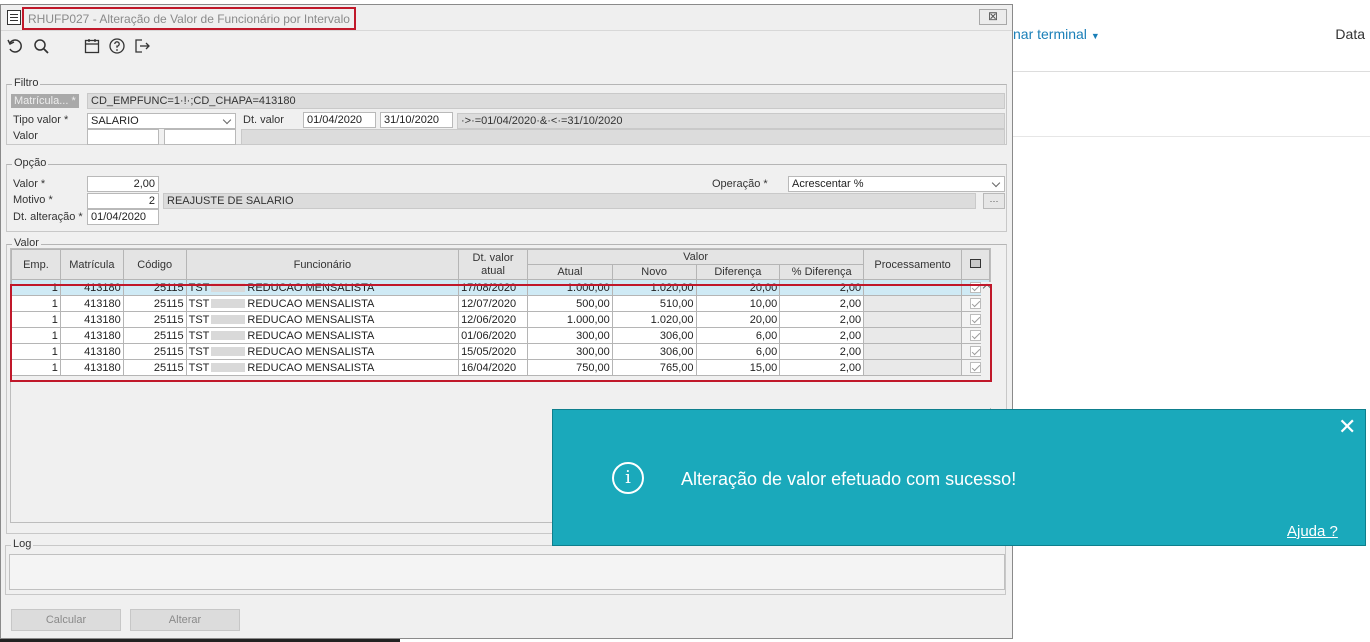 This screenshot has width=1370, height=642. I want to click on caret-down-icon: ▼, so click(1095, 36).